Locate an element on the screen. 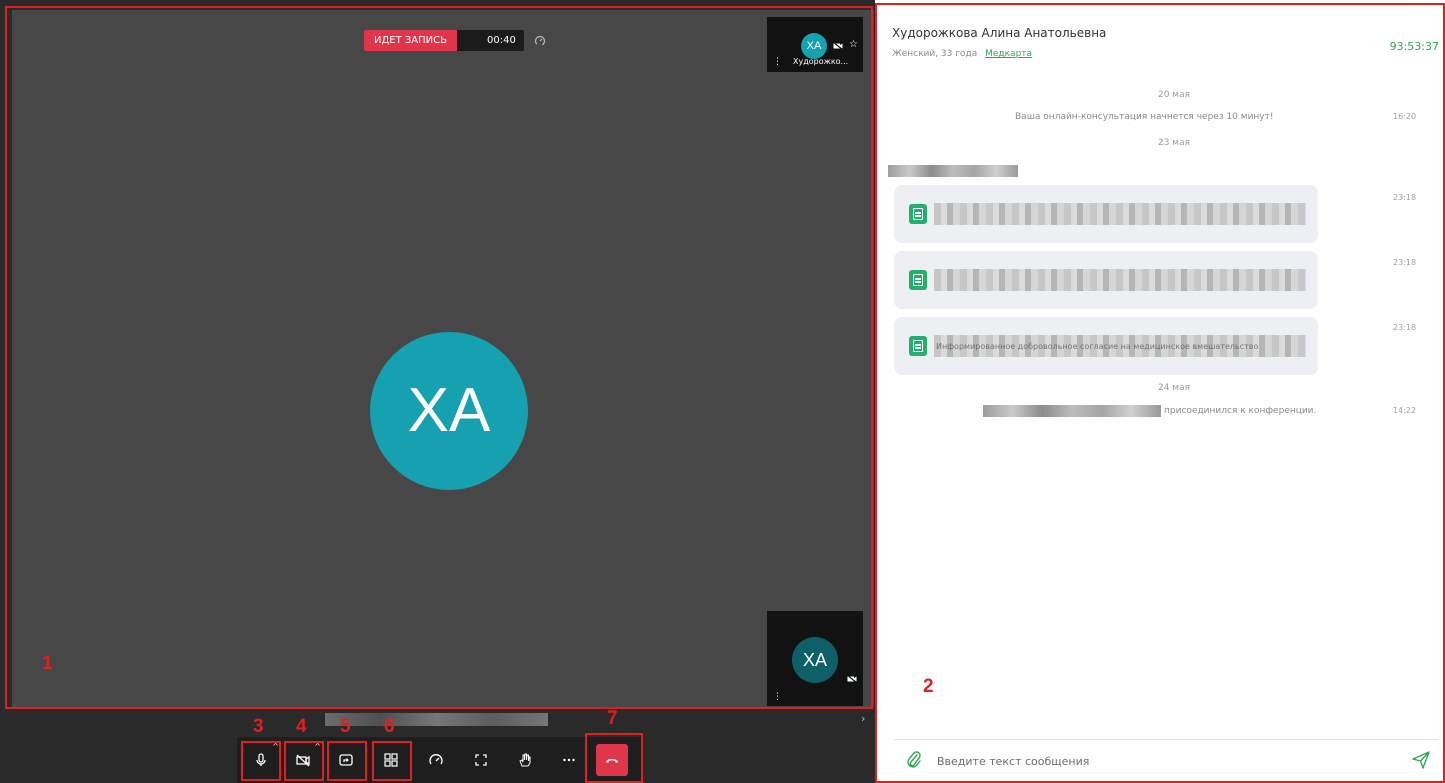 The width and height of the screenshot is (1445, 783). screen-share-button is located at coordinates (346, 760).